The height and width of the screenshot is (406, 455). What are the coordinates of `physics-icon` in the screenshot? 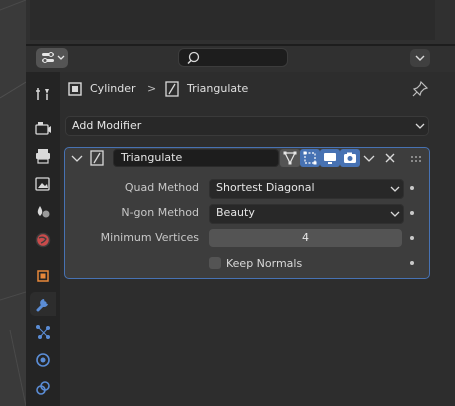 It's located at (43, 360).